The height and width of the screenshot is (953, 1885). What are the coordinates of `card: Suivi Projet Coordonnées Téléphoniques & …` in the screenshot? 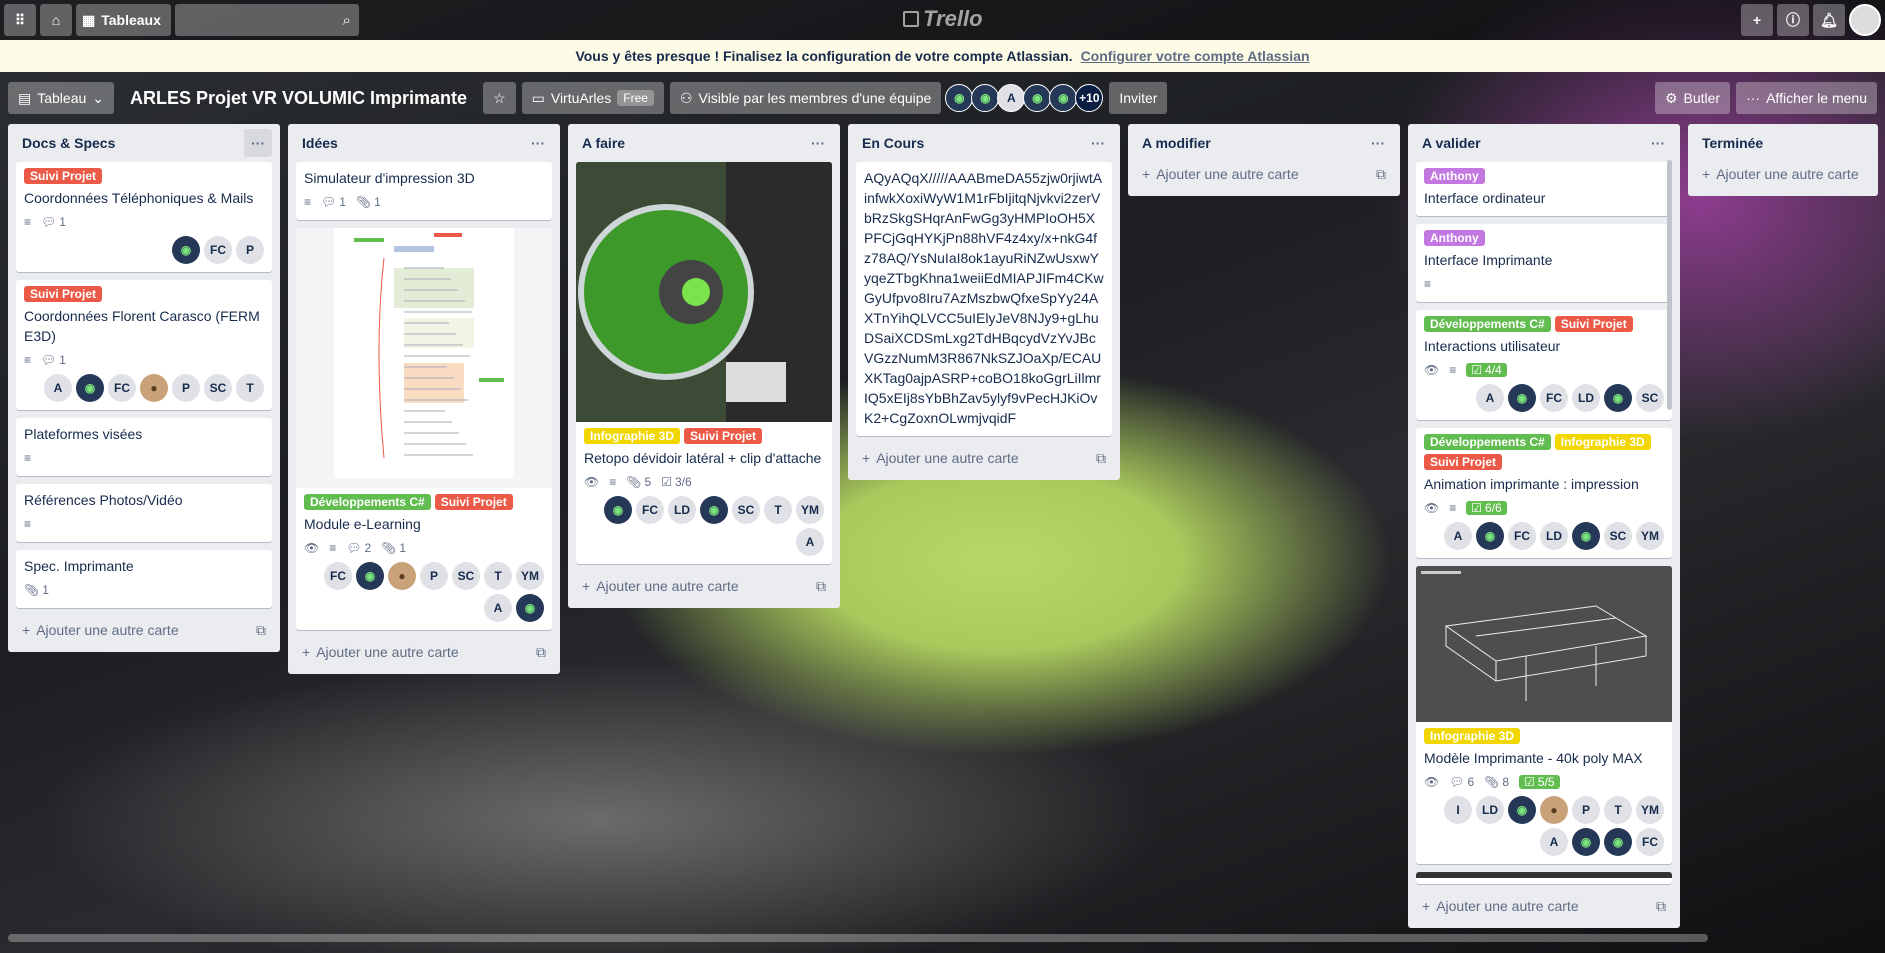 It's located at (144, 217).